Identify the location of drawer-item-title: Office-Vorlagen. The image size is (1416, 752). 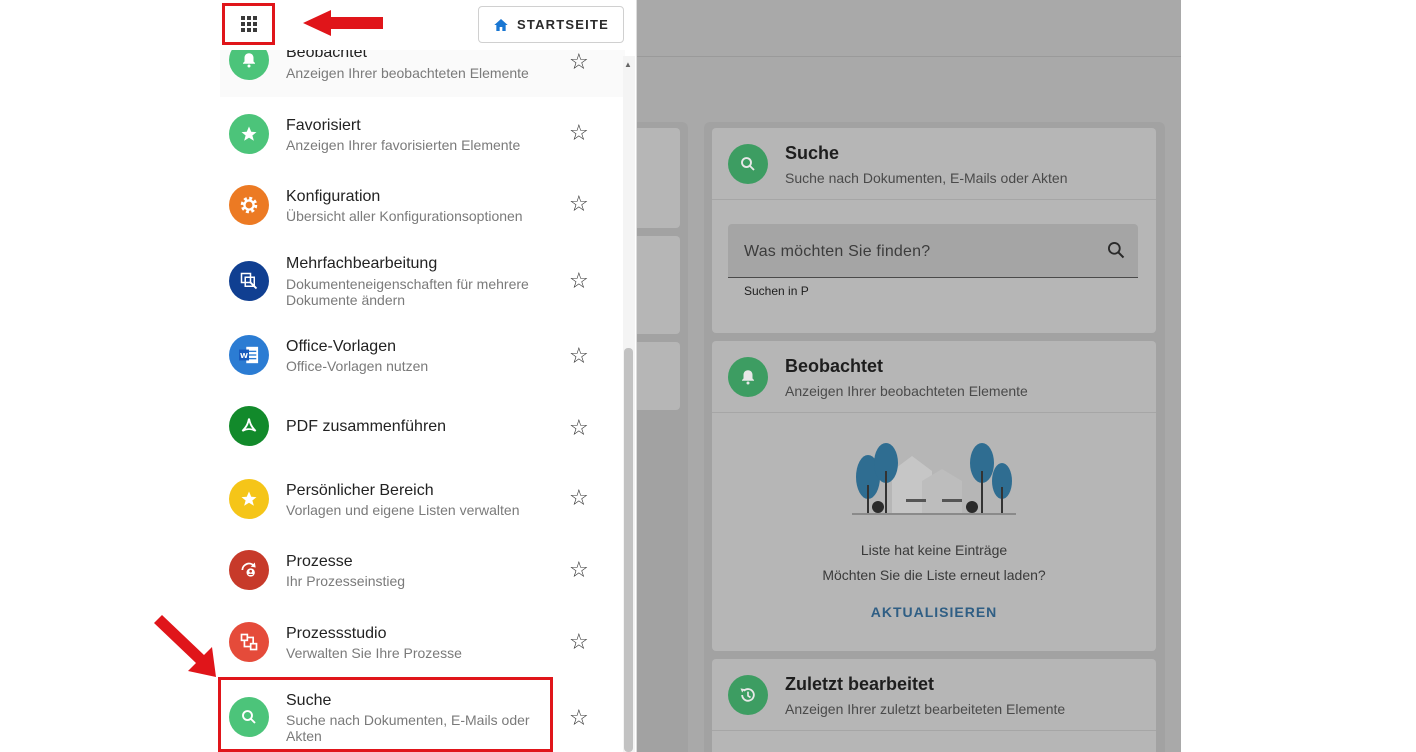
(341, 346).